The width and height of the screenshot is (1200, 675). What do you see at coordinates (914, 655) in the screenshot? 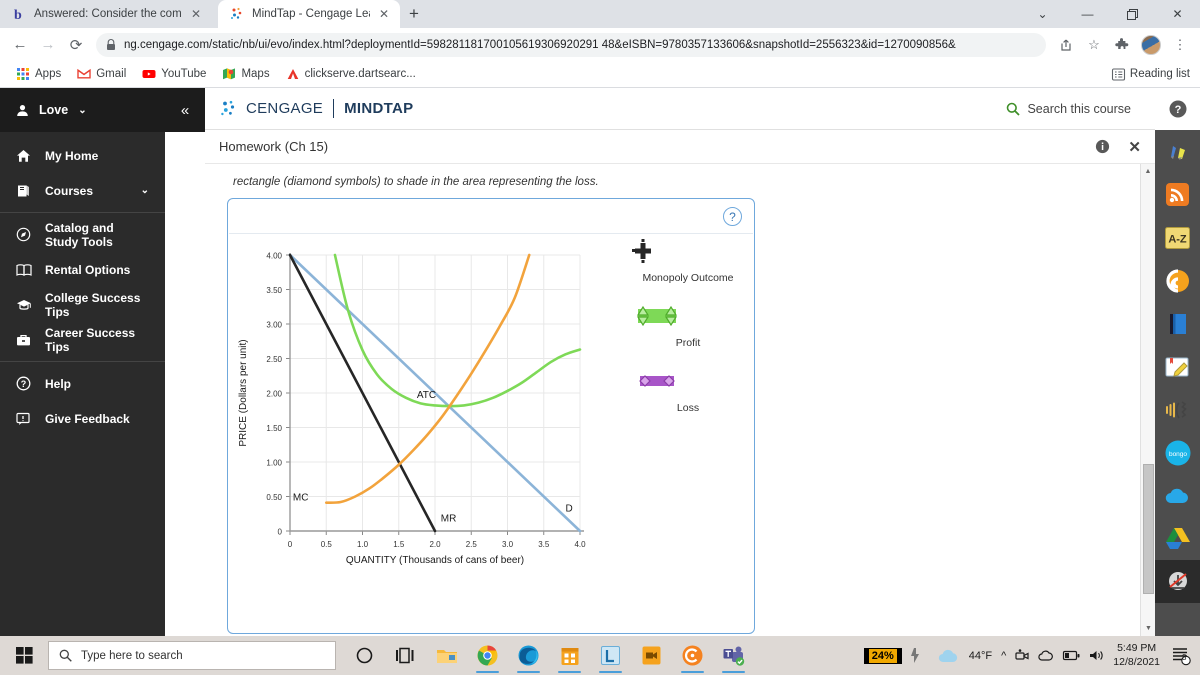
I see `battery-charging-icon` at bounding box center [914, 655].